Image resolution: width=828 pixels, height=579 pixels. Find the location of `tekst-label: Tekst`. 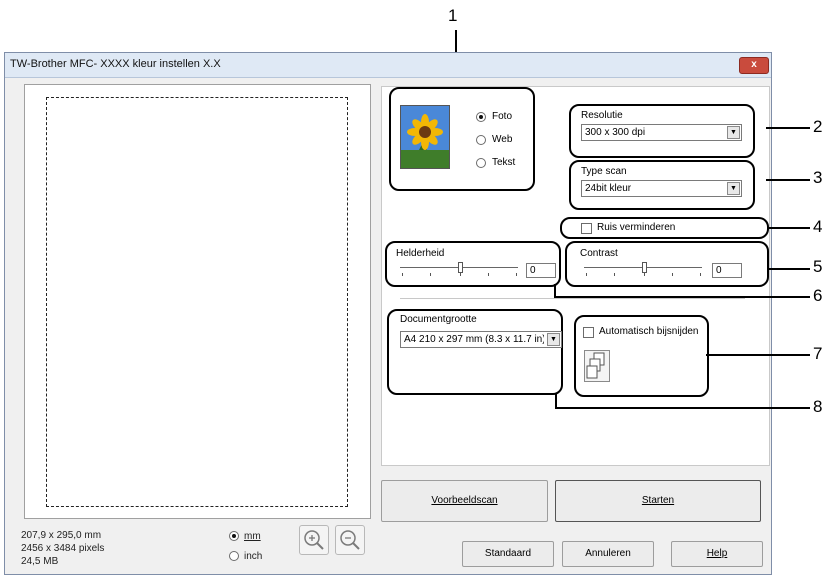

tekst-label: Tekst is located at coordinates (503, 162).